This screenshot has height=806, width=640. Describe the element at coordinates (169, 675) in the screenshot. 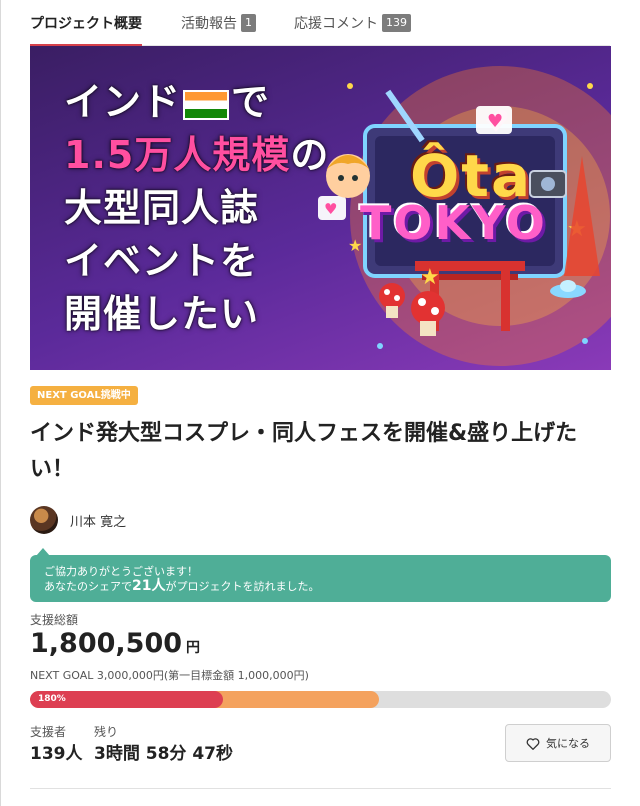

I see `next-goal-text: NEXT GOAL 3,000,000円(第一目標金額 1,000,000円)` at that location.